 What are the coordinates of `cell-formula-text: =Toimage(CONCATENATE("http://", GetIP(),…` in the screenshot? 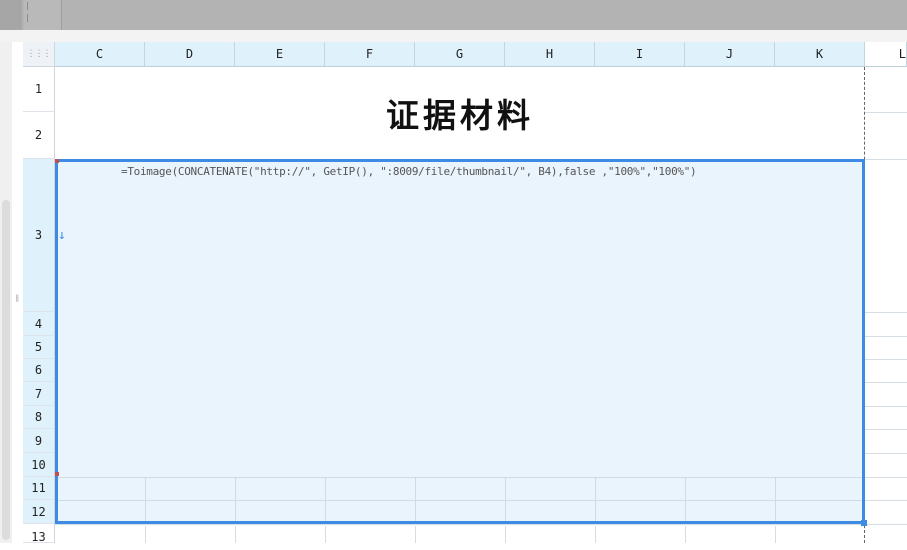 It's located at (409, 171).